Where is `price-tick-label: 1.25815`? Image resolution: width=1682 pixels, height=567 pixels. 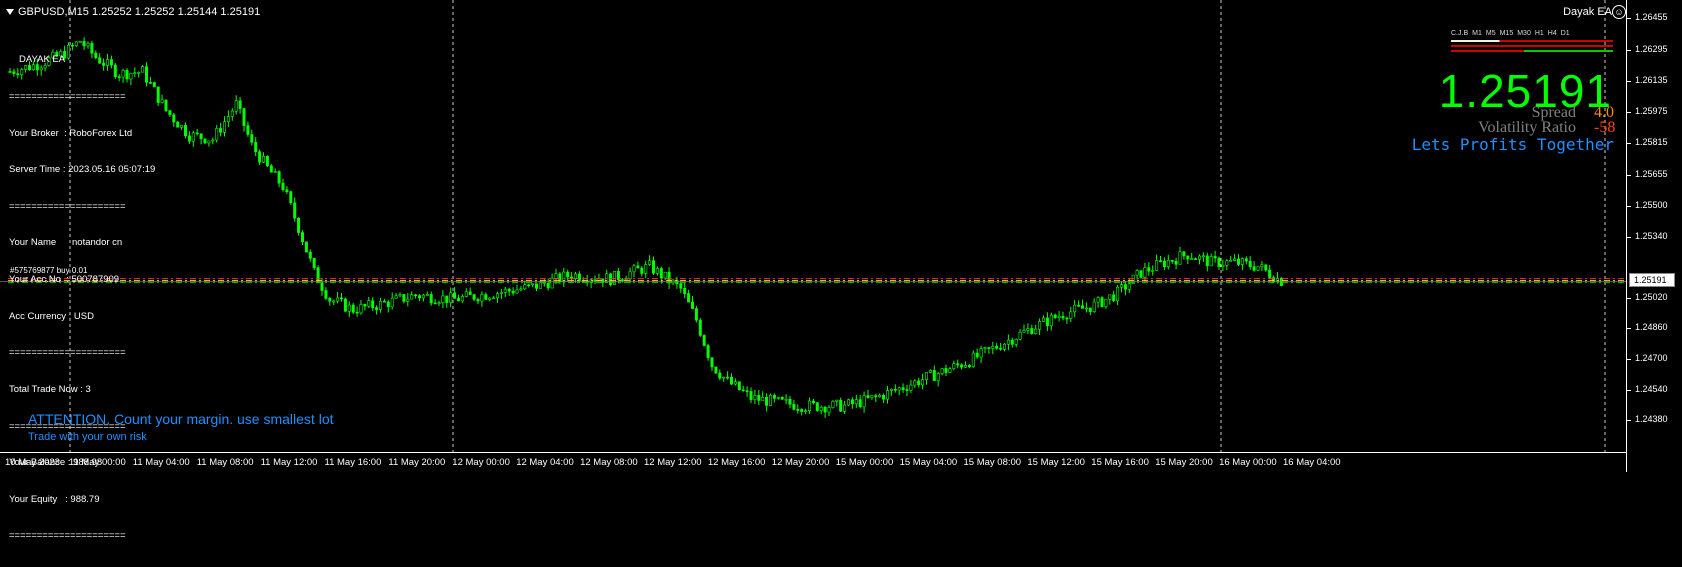 price-tick-label: 1.25815 is located at coordinates (1651, 142).